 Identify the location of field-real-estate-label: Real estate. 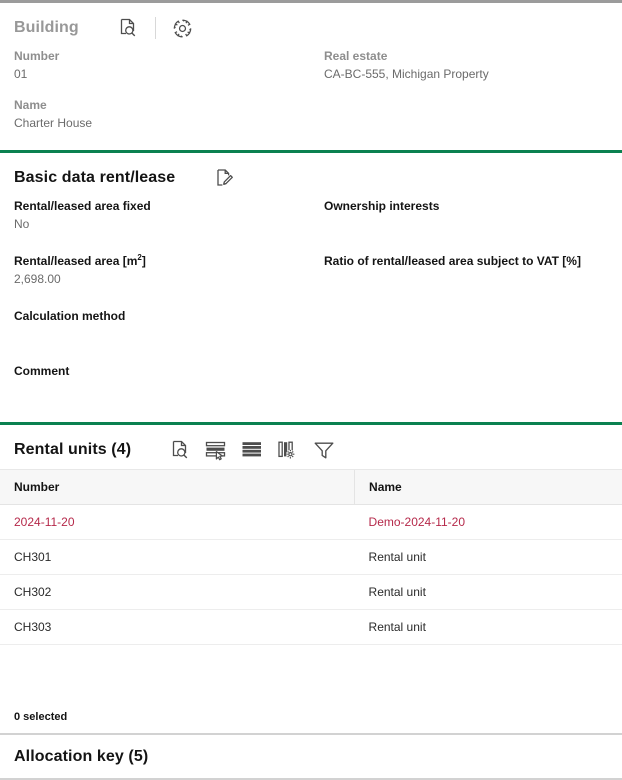
(356, 56).